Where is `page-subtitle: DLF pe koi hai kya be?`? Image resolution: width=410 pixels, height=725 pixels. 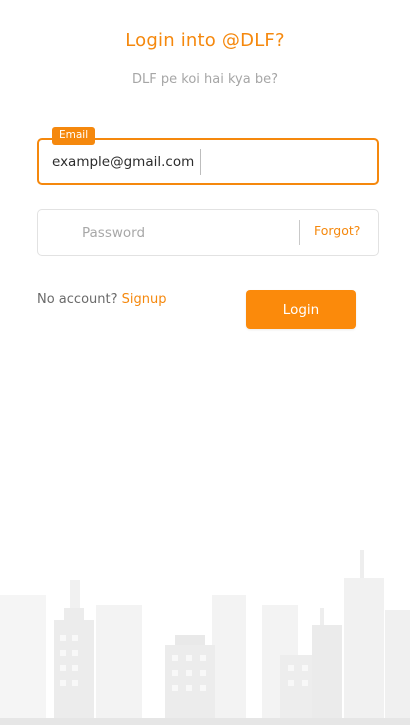
page-subtitle: DLF pe koi hai kya be? is located at coordinates (205, 79).